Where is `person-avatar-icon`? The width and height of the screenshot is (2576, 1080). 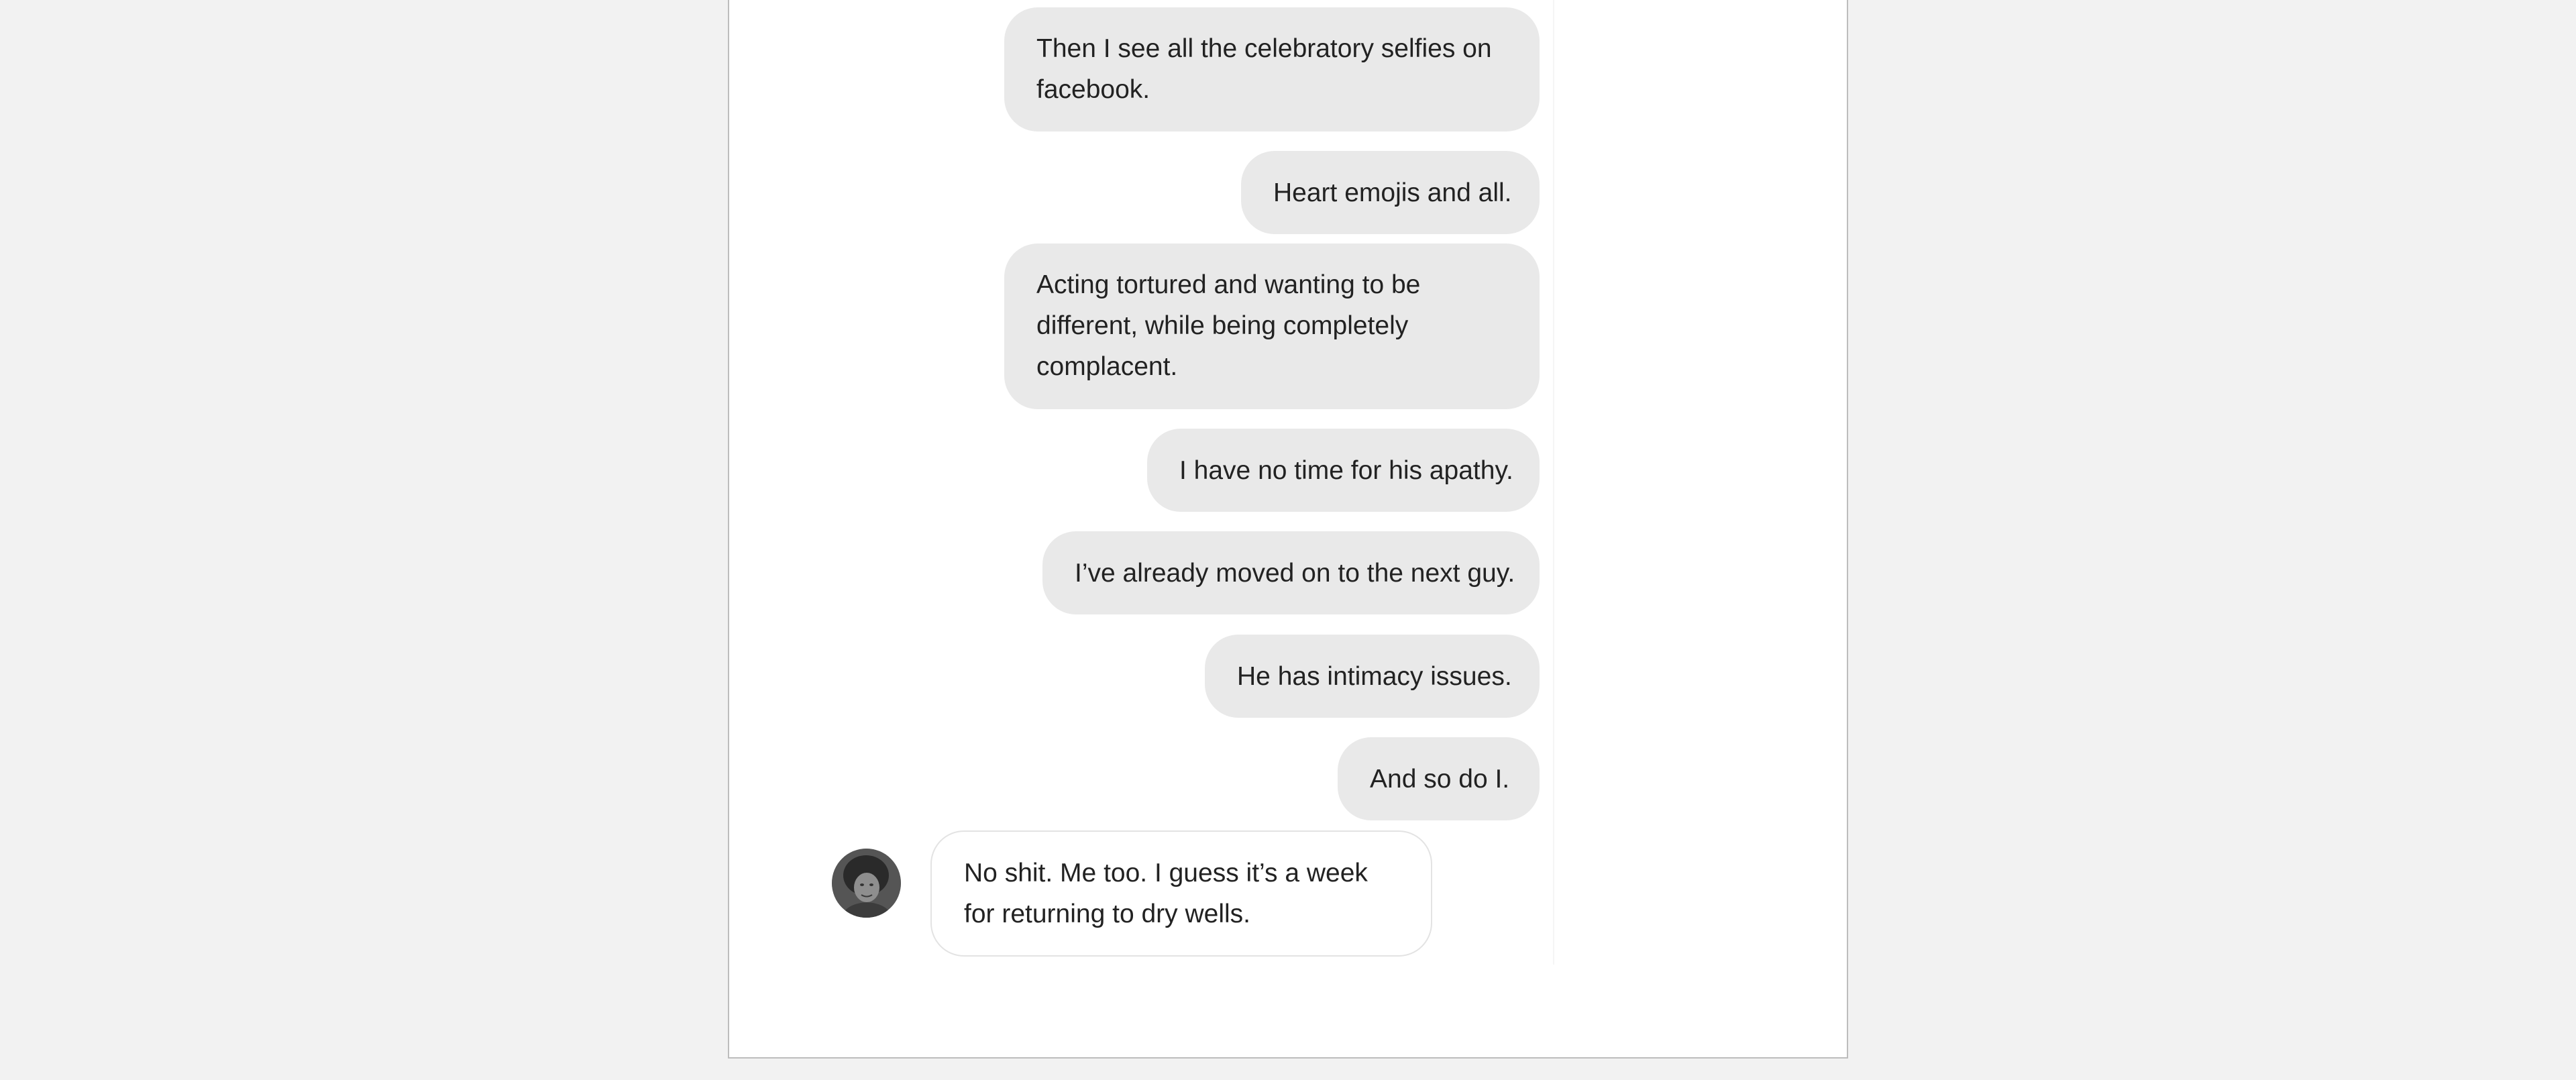 person-avatar-icon is located at coordinates (866, 883).